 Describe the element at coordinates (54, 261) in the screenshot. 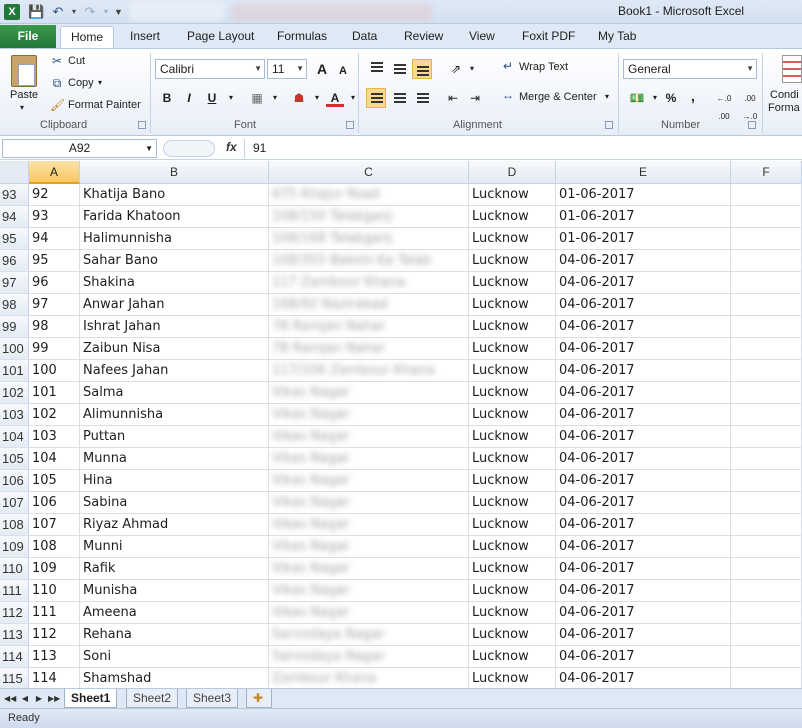

I see `cell-a: 95` at that location.